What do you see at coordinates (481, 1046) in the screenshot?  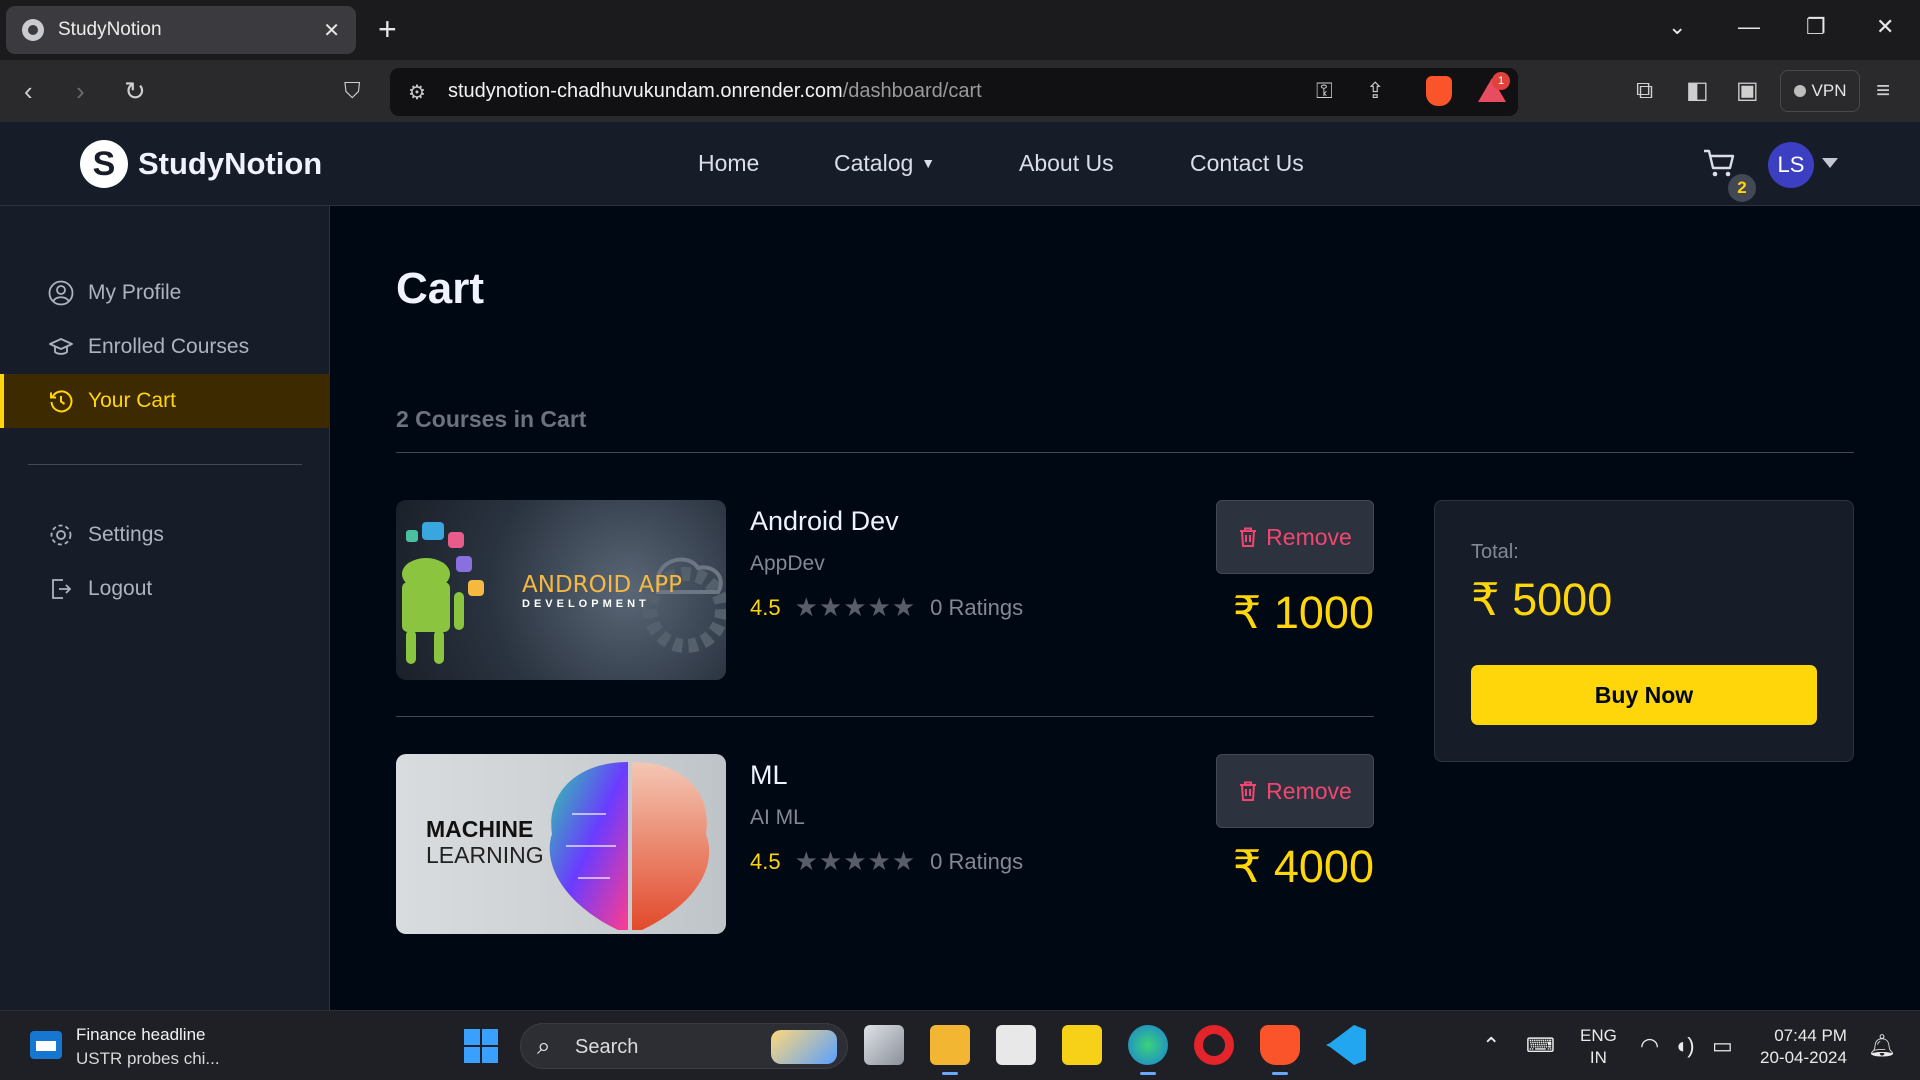 I see `windows-start-icon` at bounding box center [481, 1046].